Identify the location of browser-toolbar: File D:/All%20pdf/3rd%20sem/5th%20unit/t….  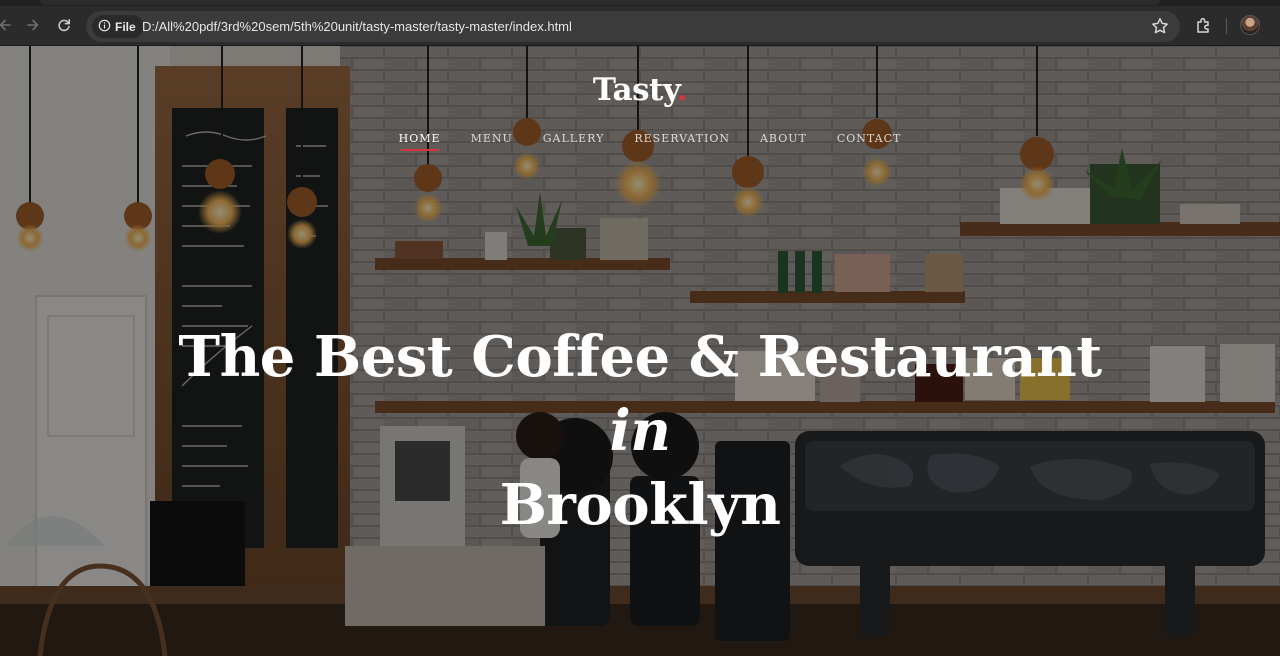
(640, 23).